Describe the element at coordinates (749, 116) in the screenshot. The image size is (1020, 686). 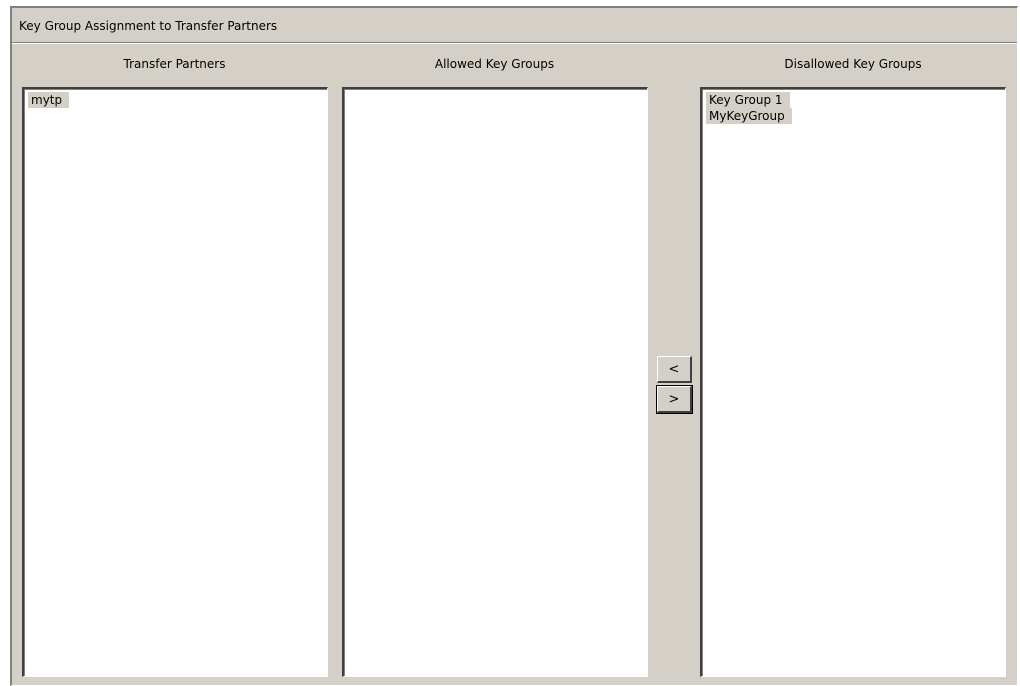
I see `list-item: MyKeyGroup` at that location.